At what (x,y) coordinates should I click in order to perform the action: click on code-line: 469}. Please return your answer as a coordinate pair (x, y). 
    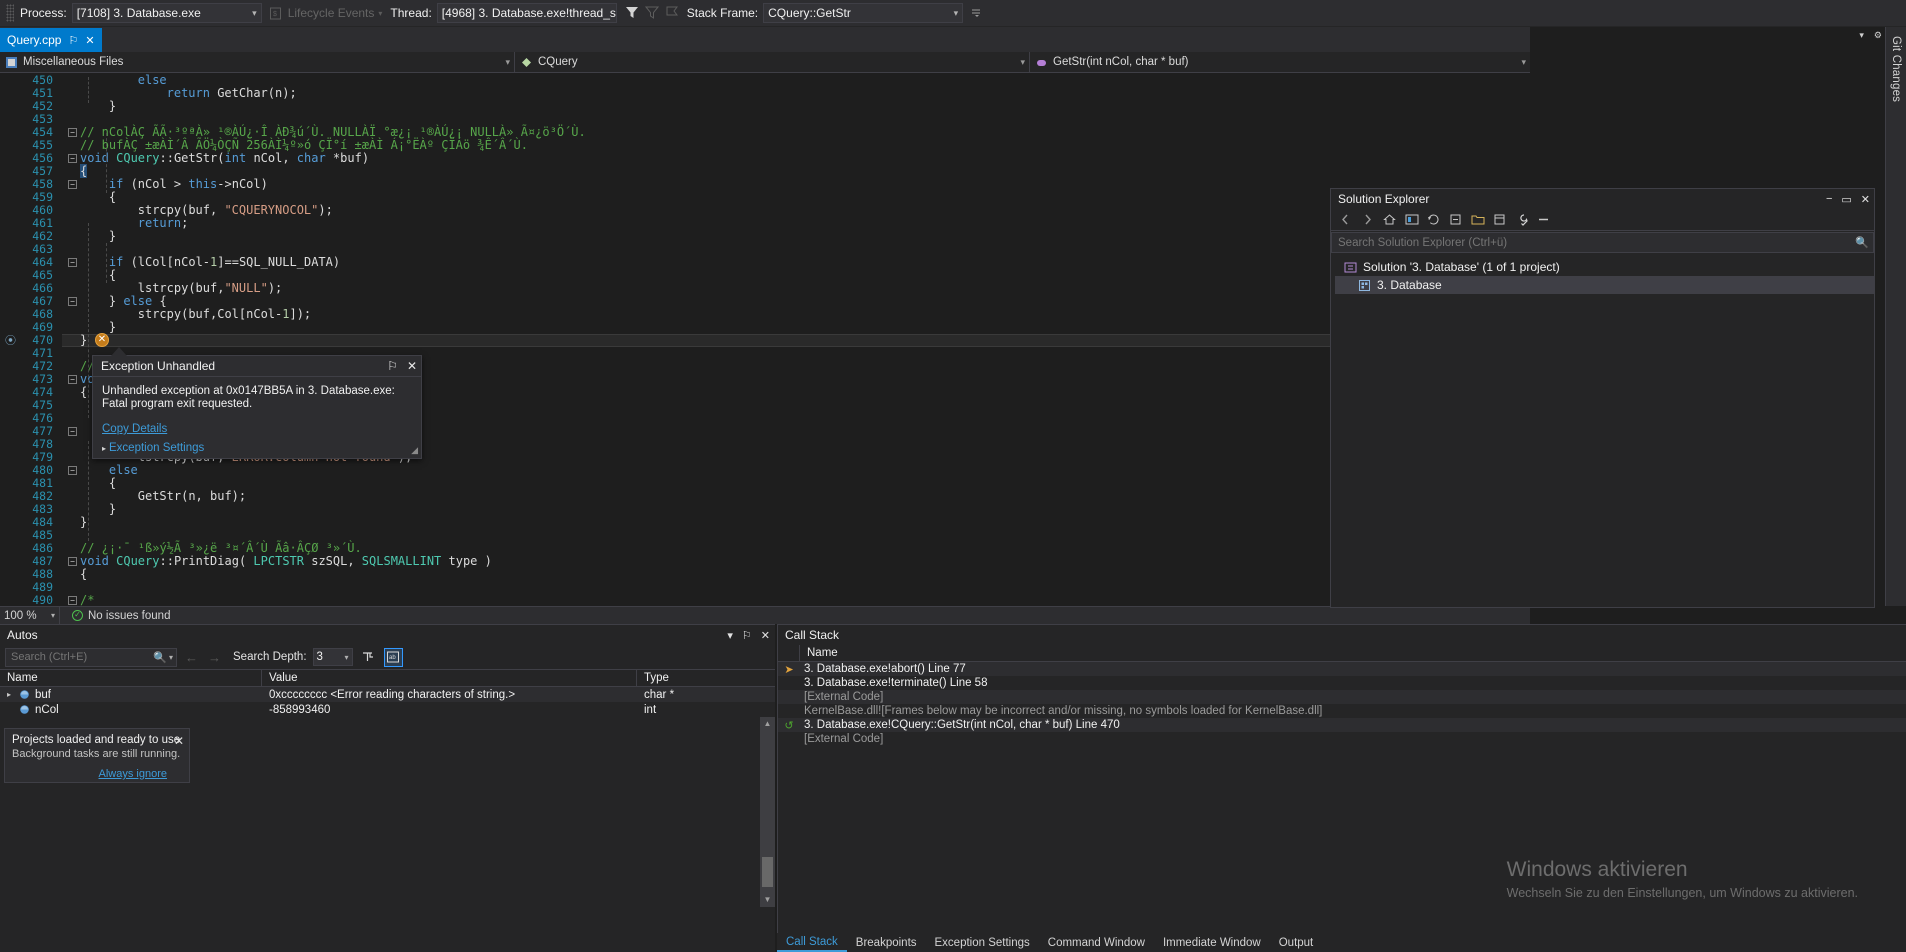
    Looking at the image, I should click on (765, 327).